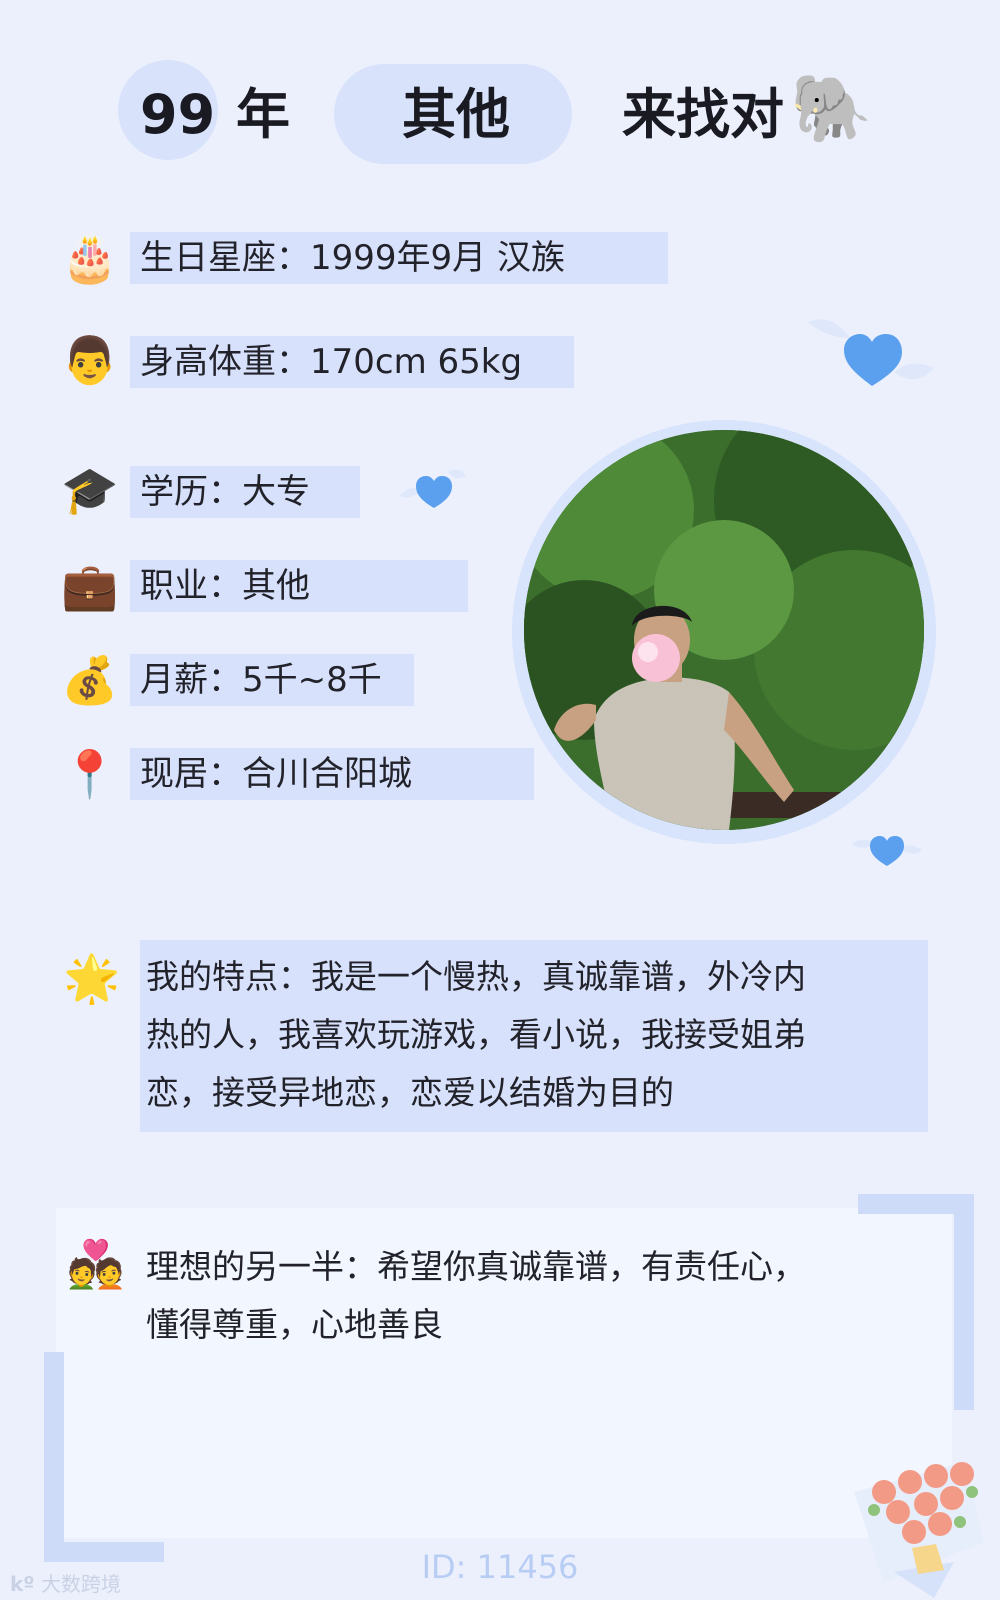 The width and height of the screenshot is (1000, 1600). I want to click on features-line-3: 恋，接受异地恋，恋爱以结婚为目的, so click(410, 1092).